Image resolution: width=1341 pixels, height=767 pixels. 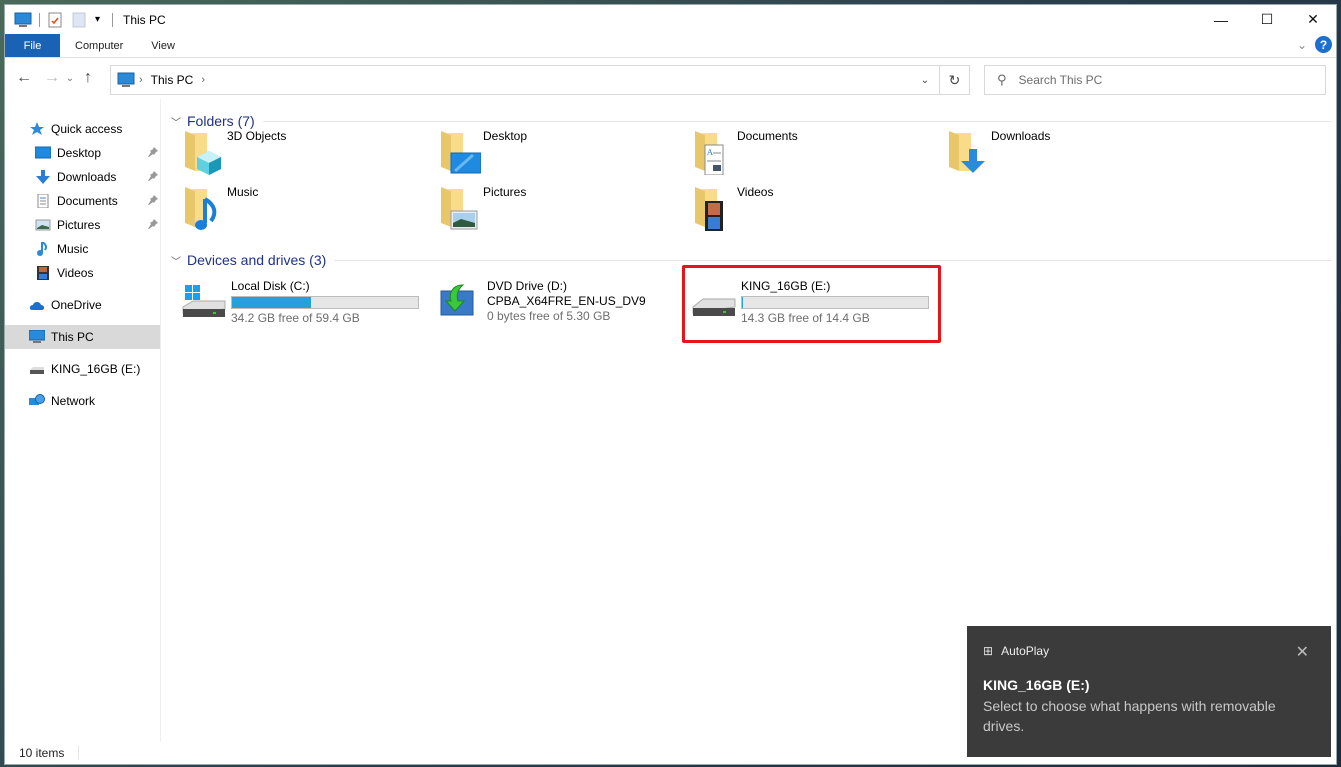 What do you see at coordinates (1302, 652) in the screenshot?
I see `close-notification-button: ✕` at bounding box center [1302, 652].